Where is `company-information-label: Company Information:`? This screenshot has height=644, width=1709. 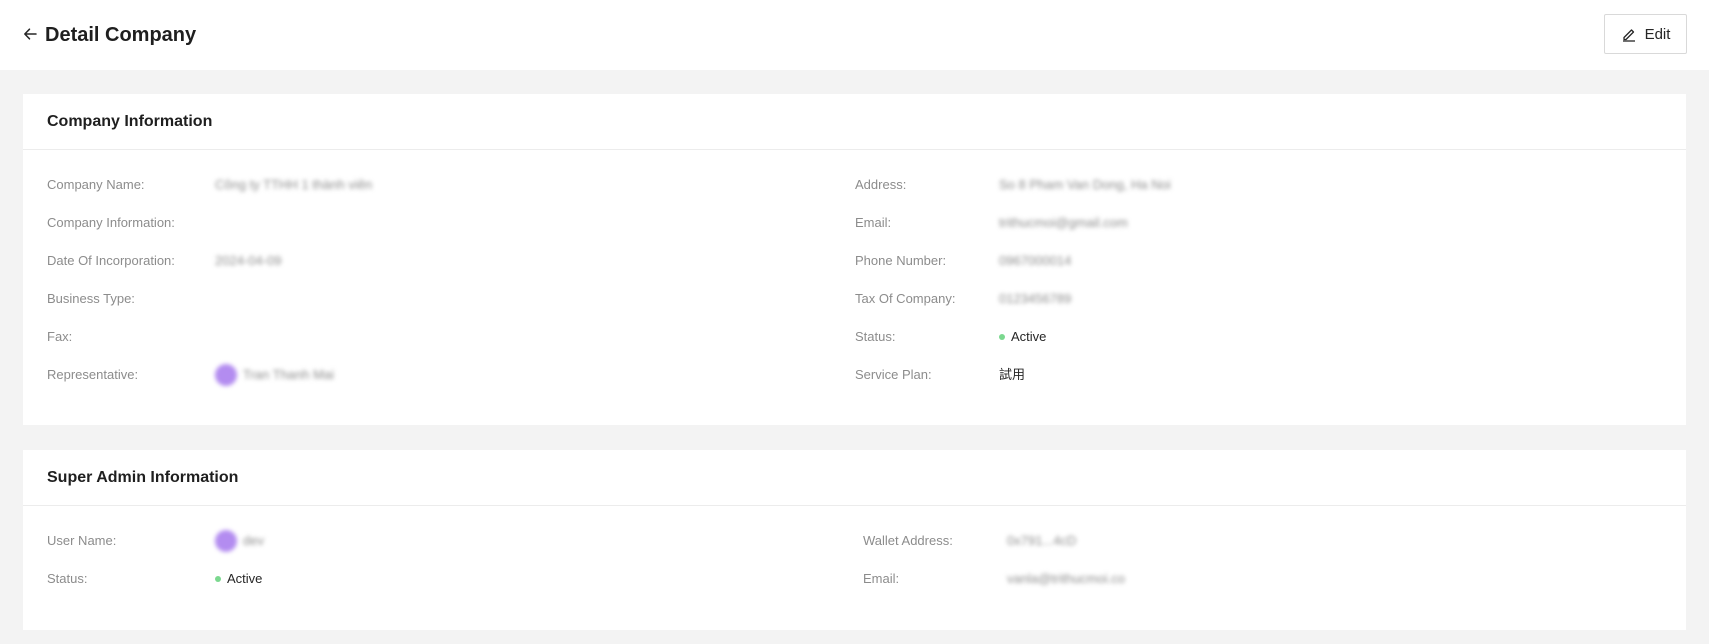
company-information-label: Company Information: is located at coordinates (111, 222).